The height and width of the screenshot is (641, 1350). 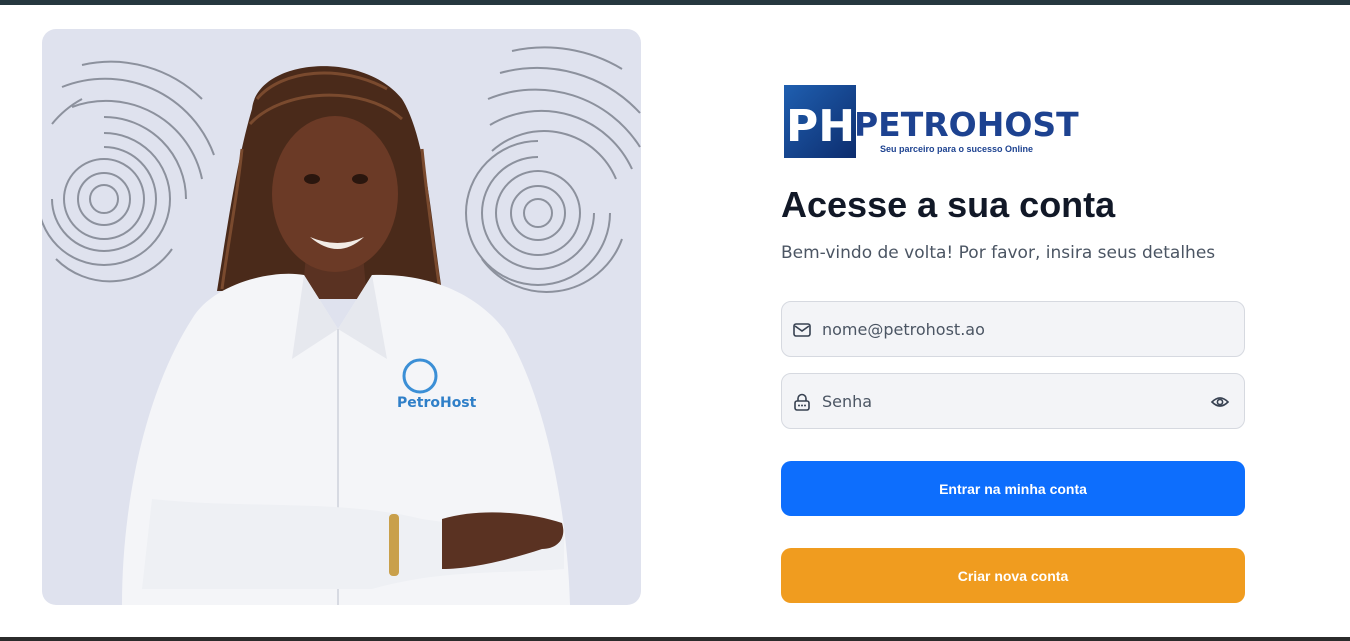 What do you see at coordinates (1013, 575) in the screenshot?
I see `create-account-button: Criar nova conta` at bounding box center [1013, 575].